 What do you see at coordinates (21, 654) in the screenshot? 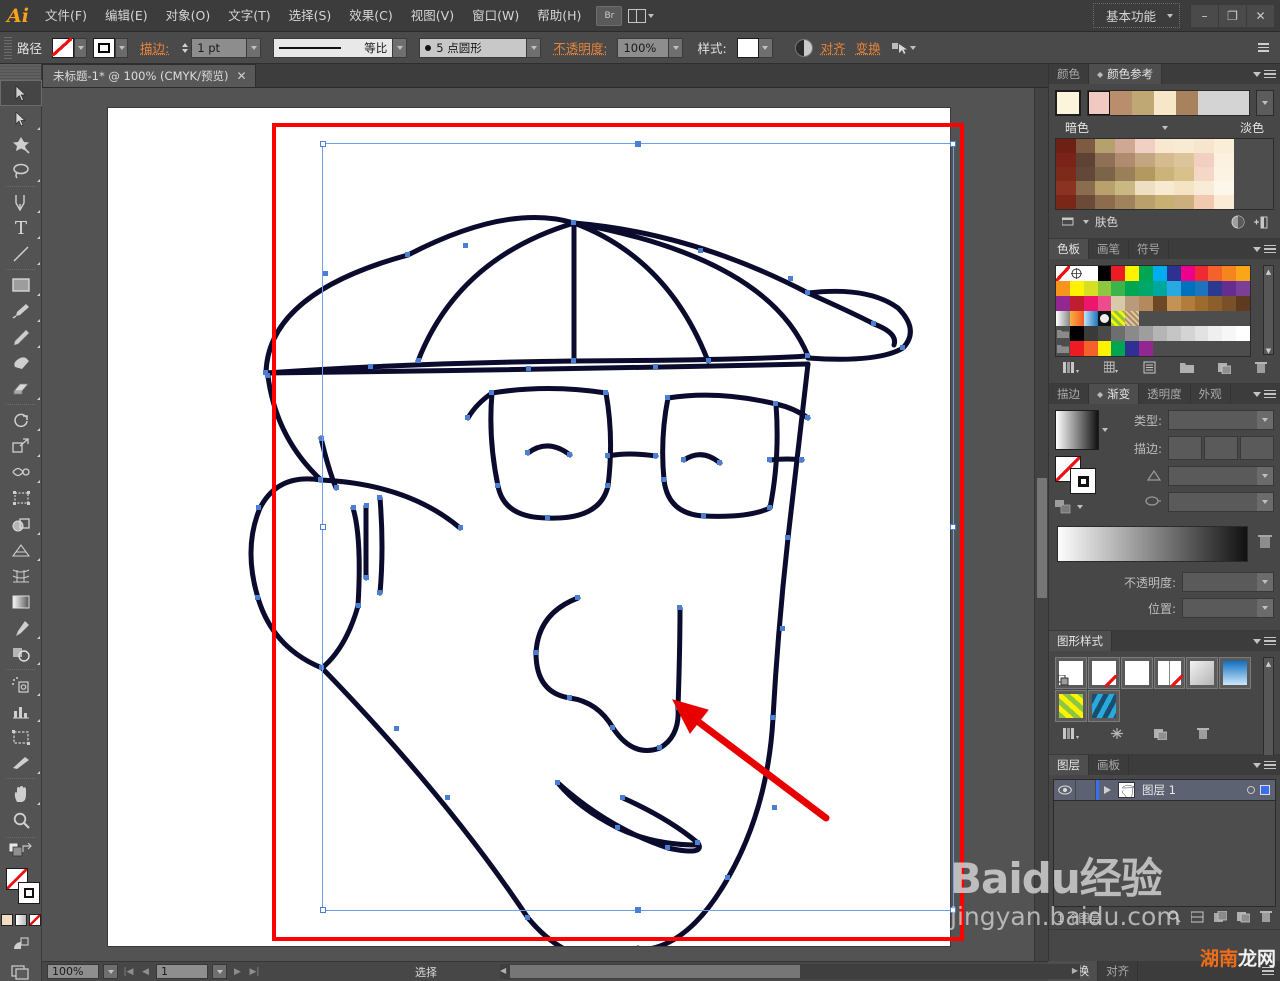
I see `blend-tool` at bounding box center [21, 654].